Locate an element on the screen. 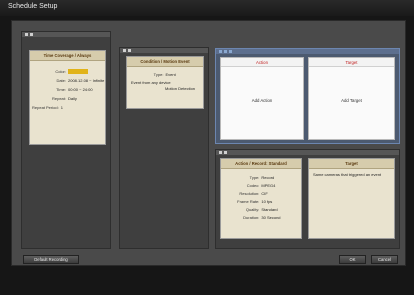 This screenshot has height=295, width=414. add-target-button: Add Target is located at coordinates (351, 100).